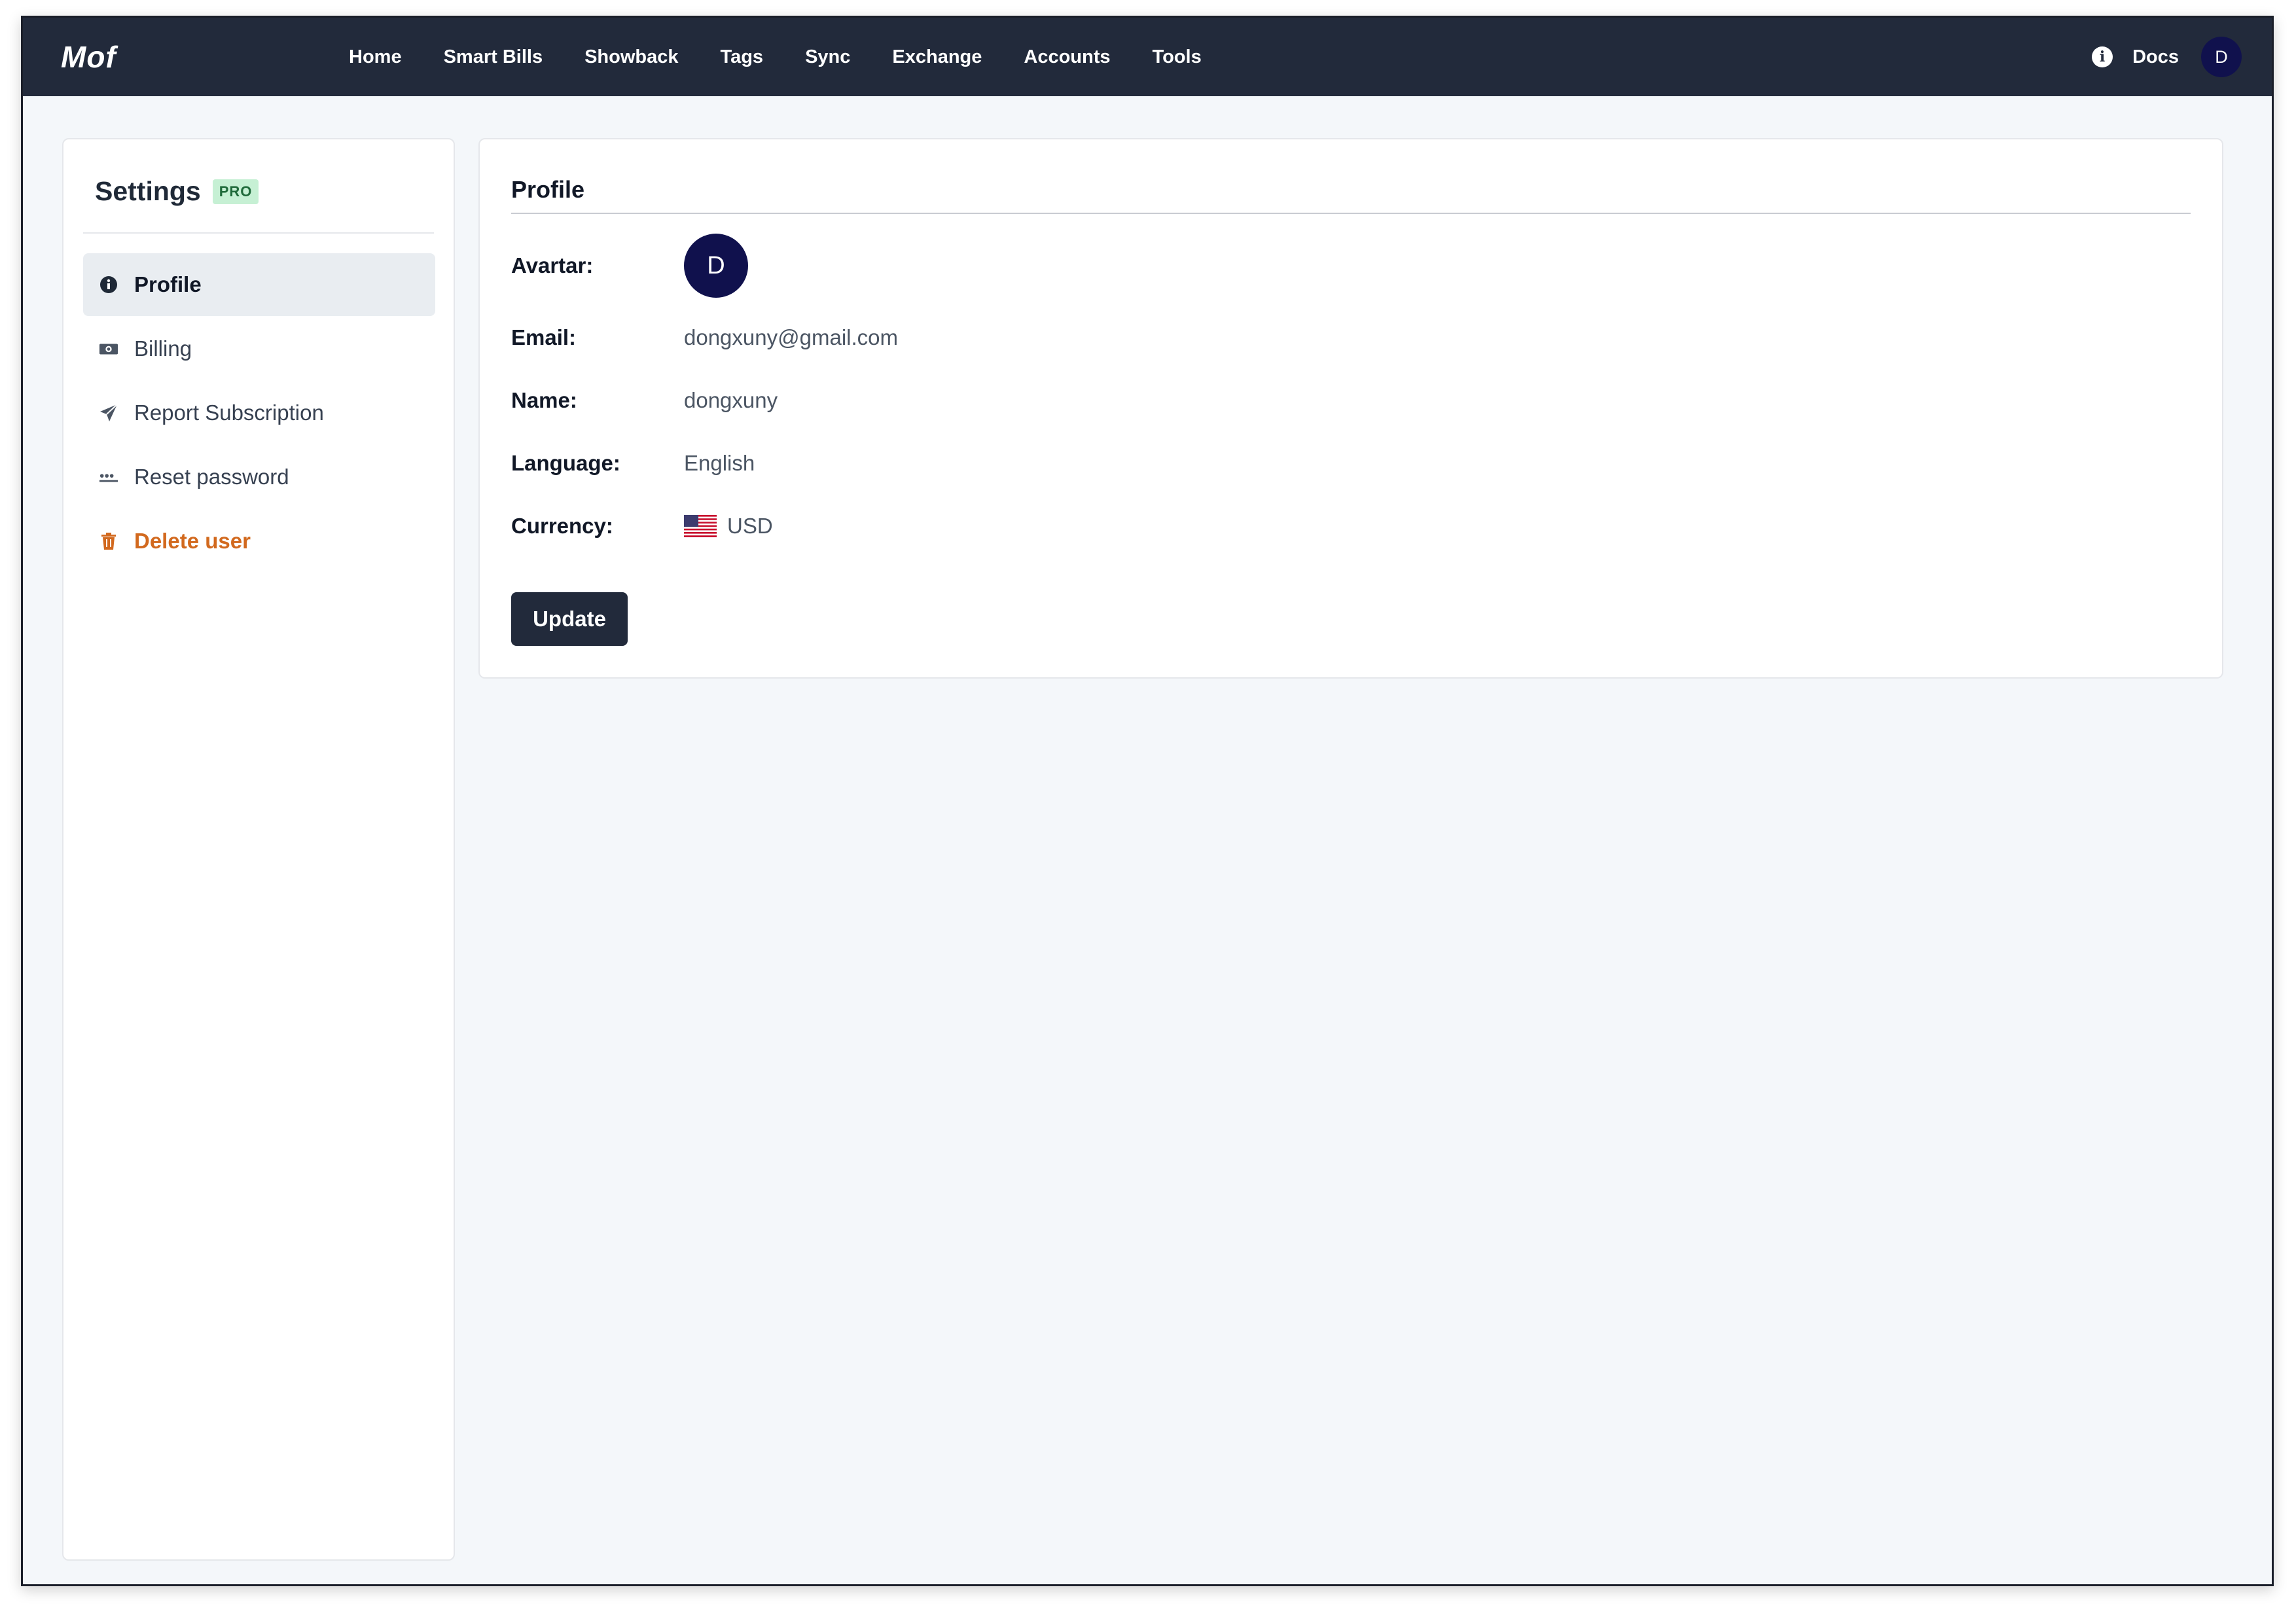 The image size is (2296, 1615). What do you see at coordinates (2102, 57) in the screenshot?
I see `info-icon: i` at bounding box center [2102, 57].